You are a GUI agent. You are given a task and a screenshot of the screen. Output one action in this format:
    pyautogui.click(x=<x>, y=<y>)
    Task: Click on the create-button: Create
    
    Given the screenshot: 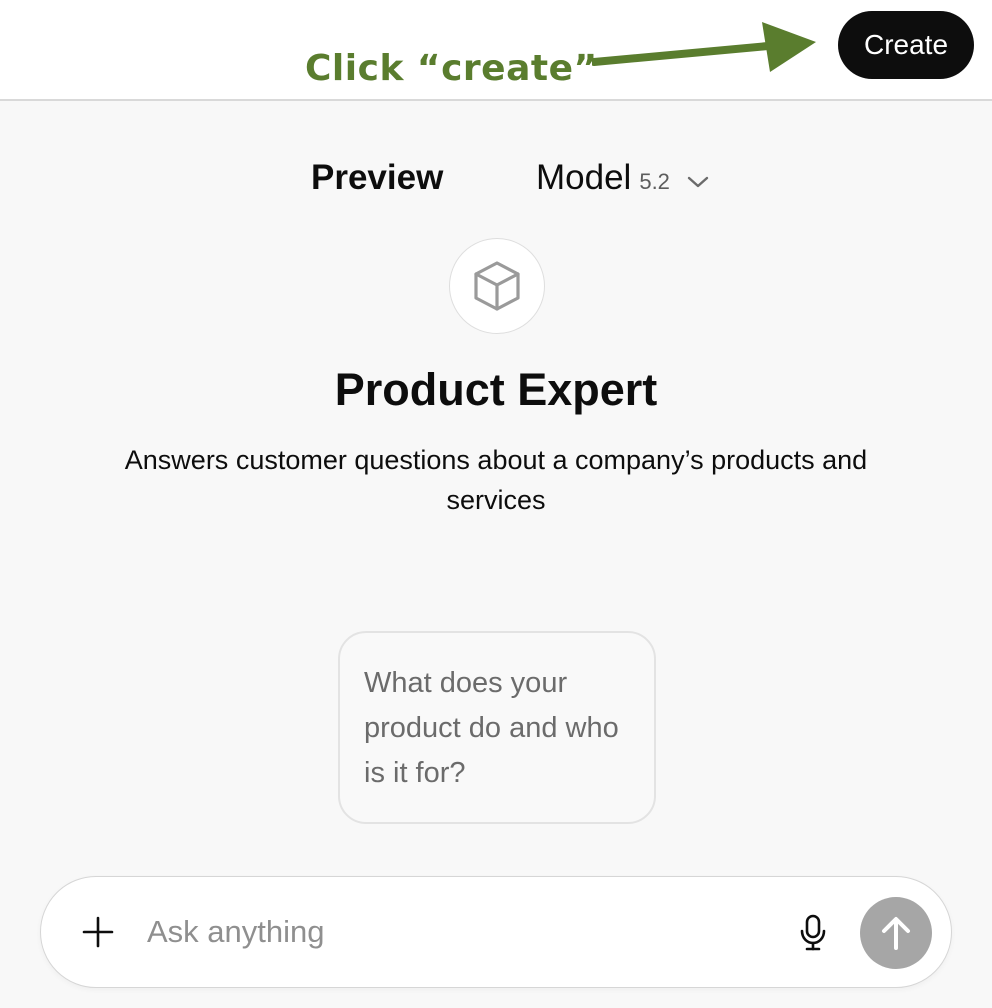 What is the action you would take?
    pyautogui.click(x=906, y=45)
    